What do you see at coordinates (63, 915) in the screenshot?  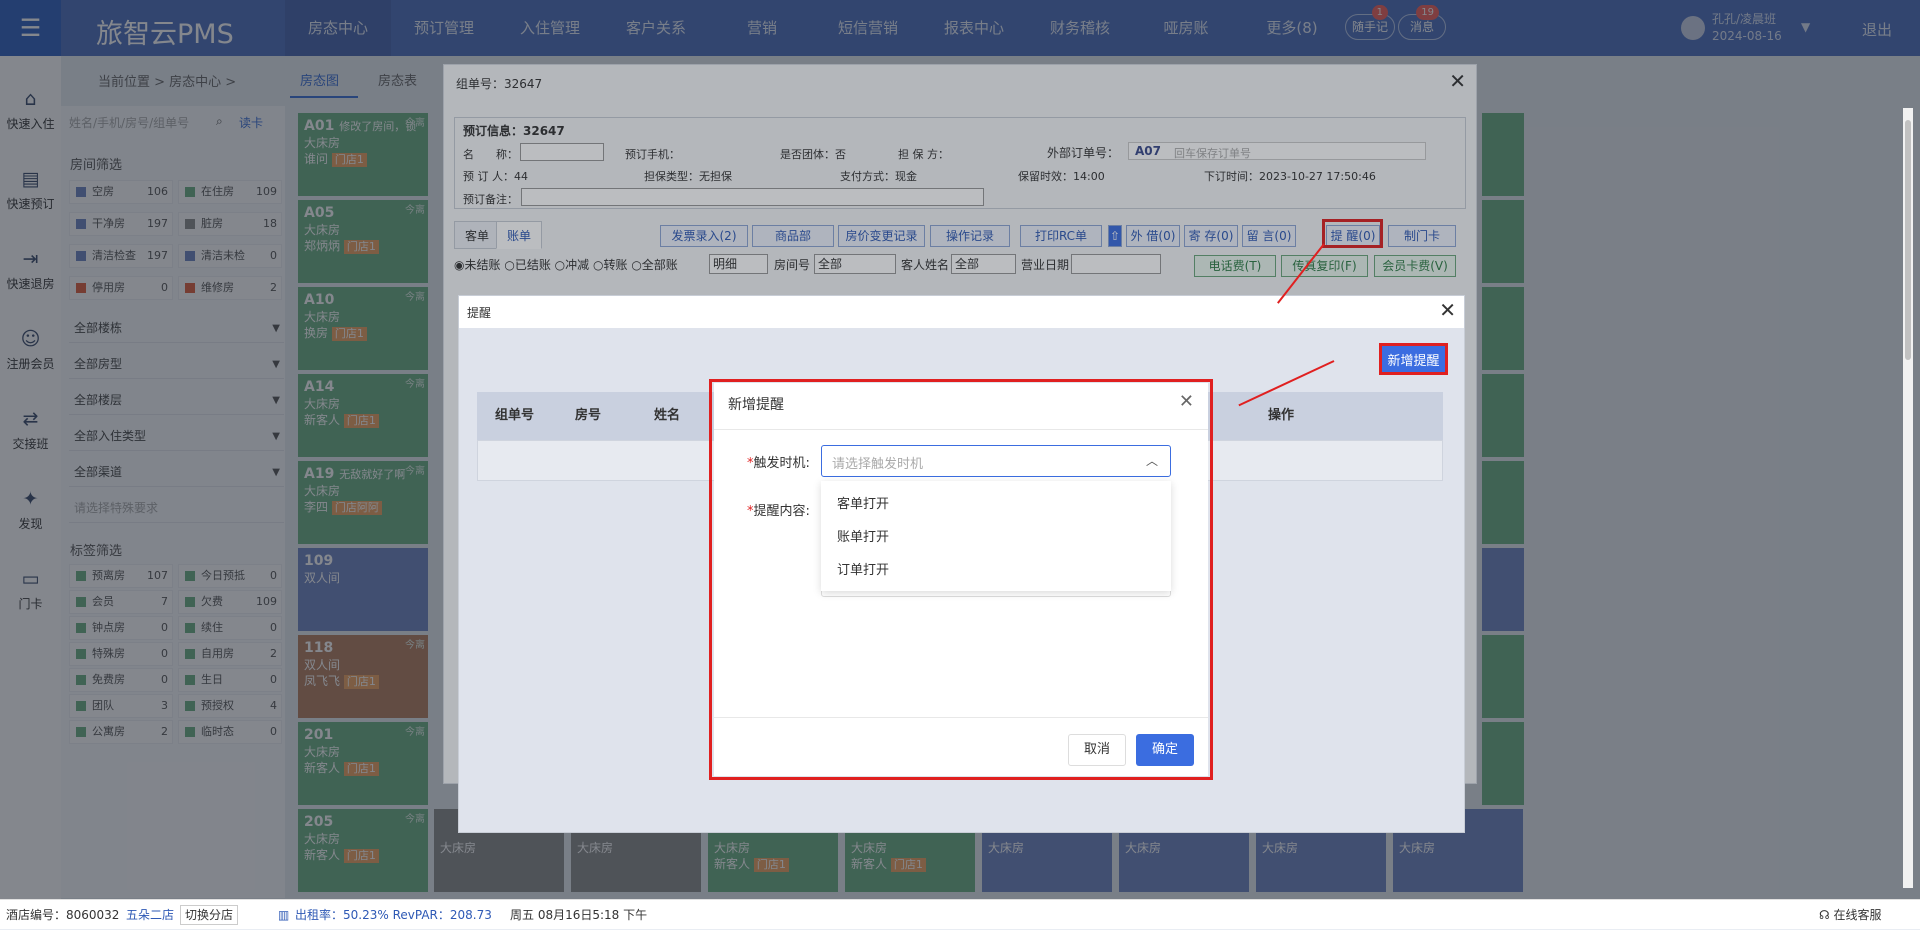 I see `hotel-number: 酒店编号：8060032` at bounding box center [63, 915].